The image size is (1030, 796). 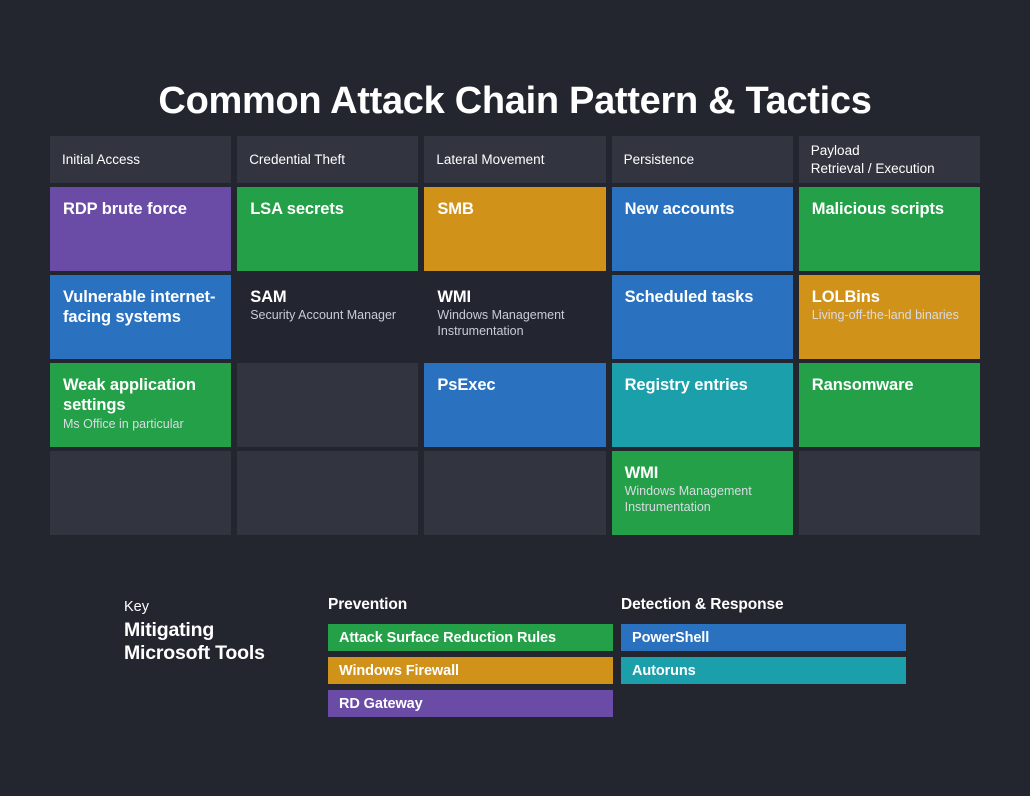 What do you see at coordinates (679, 209) in the screenshot?
I see `matrix-cell-title: New accounts` at bounding box center [679, 209].